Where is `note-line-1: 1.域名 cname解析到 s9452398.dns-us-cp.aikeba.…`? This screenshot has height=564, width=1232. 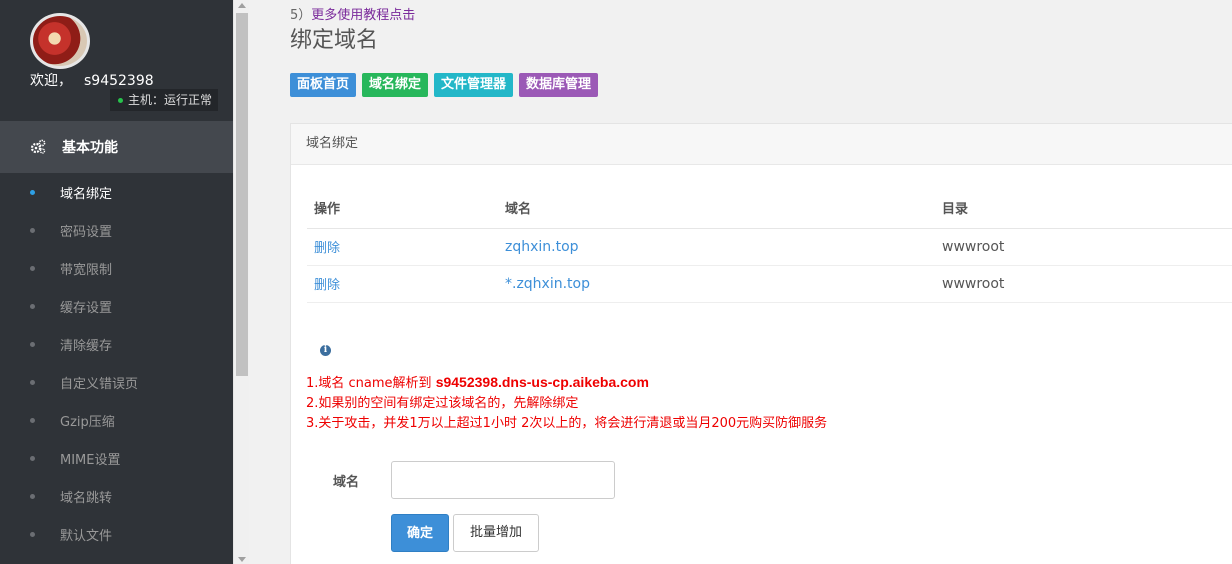
note-line-1: 1.域名 cname解析到 s9452398.dns-us-cp.aikeba.… is located at coordinates (566, 383).